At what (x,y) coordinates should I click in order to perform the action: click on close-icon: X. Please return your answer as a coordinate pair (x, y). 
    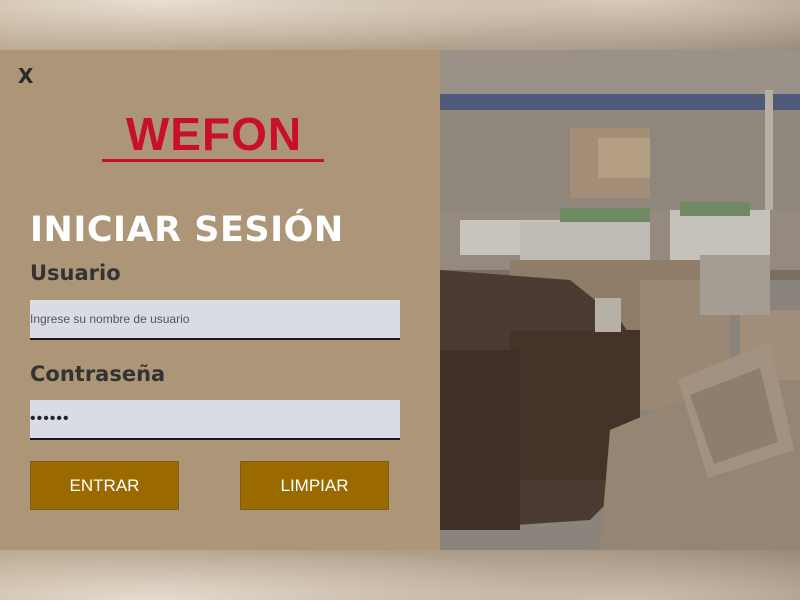
    Looking at the image, I should click on (25, 76).